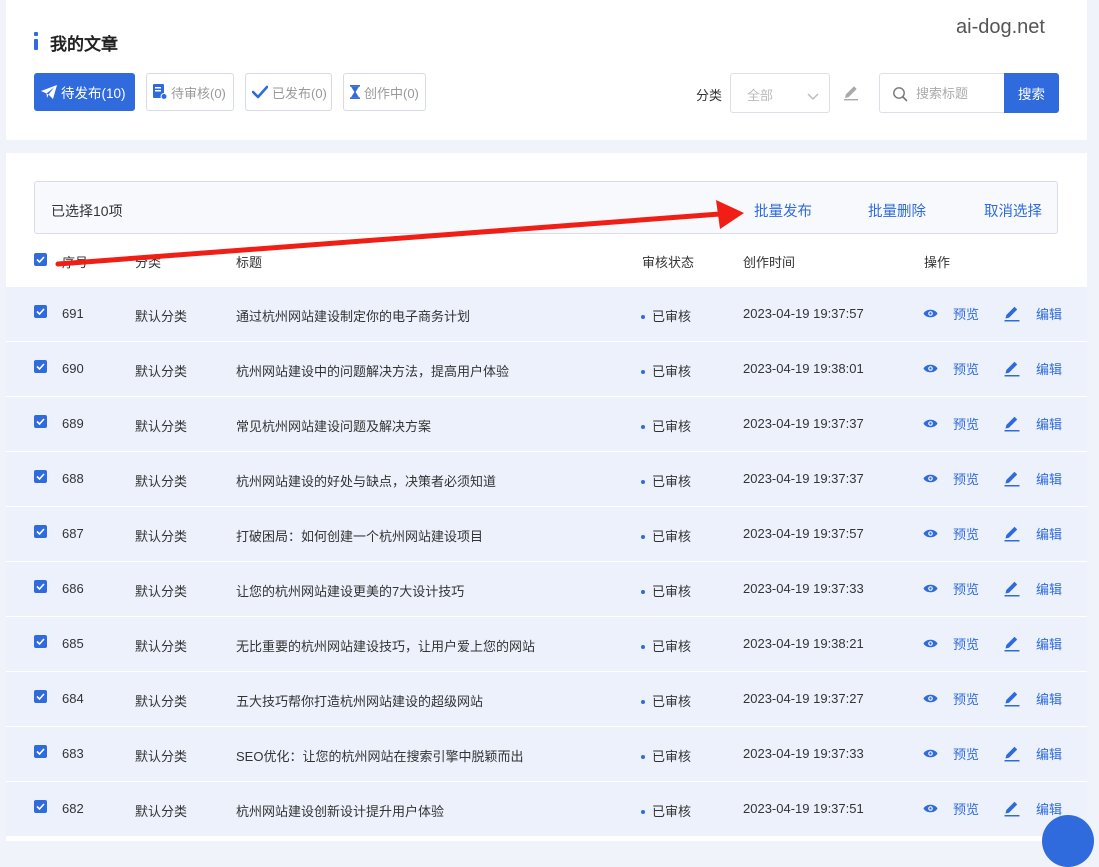 This screenshot has height=867, width=1099. I want to click on cancel-selection-button: 取消选择, so click(1013, 210).